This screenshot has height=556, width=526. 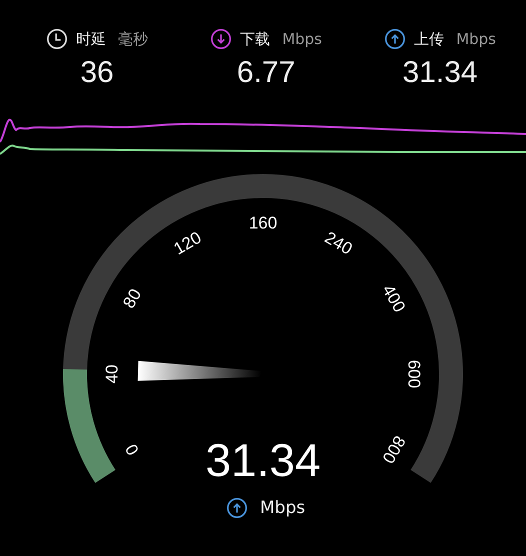 What do you see at coordinates (414, 374) in the screenshot?
I see `gauge-tick-label: 600` at bounding box center [414, 374].